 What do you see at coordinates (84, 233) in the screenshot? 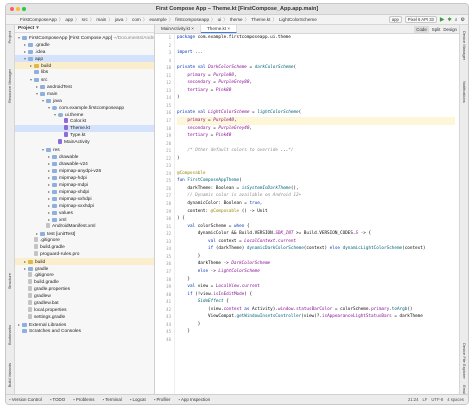
I see `tree-item: ▸ test [unitTest]` at bounding box center [84, 233].